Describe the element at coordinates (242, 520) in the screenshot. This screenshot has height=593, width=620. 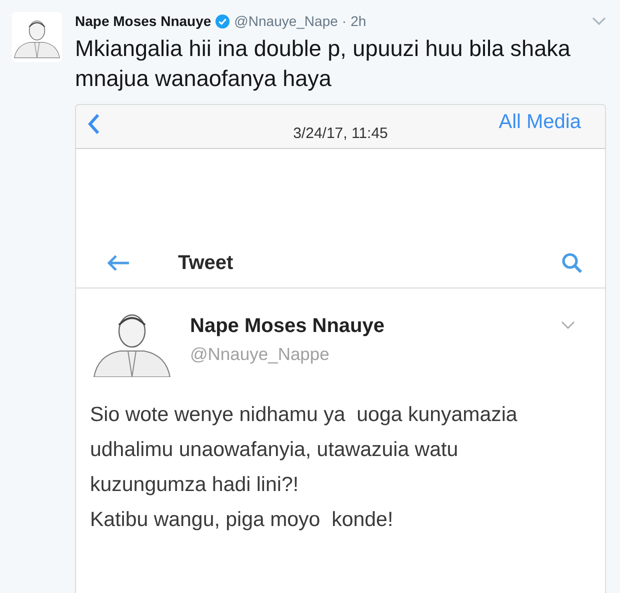
I see `quoted-tweet-text: Katibu wangu, piga moyo konde!` at that location.